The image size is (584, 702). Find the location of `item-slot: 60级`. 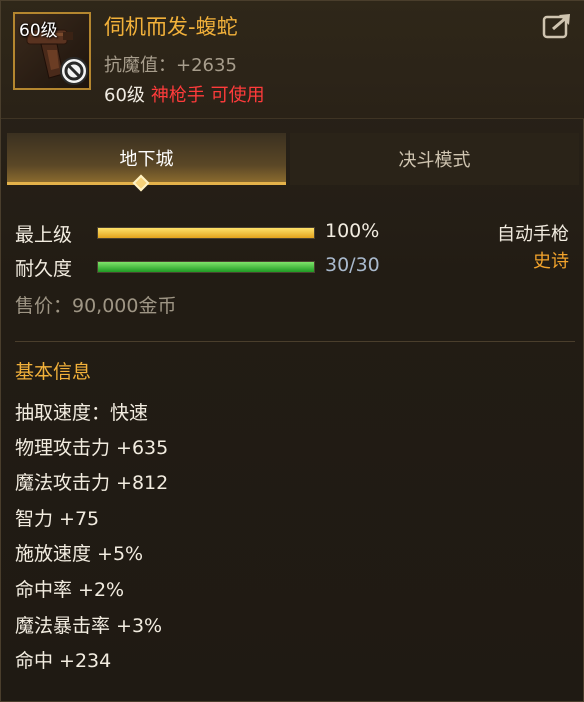

item-slot: 60级 is located at coordinates (52, 51).